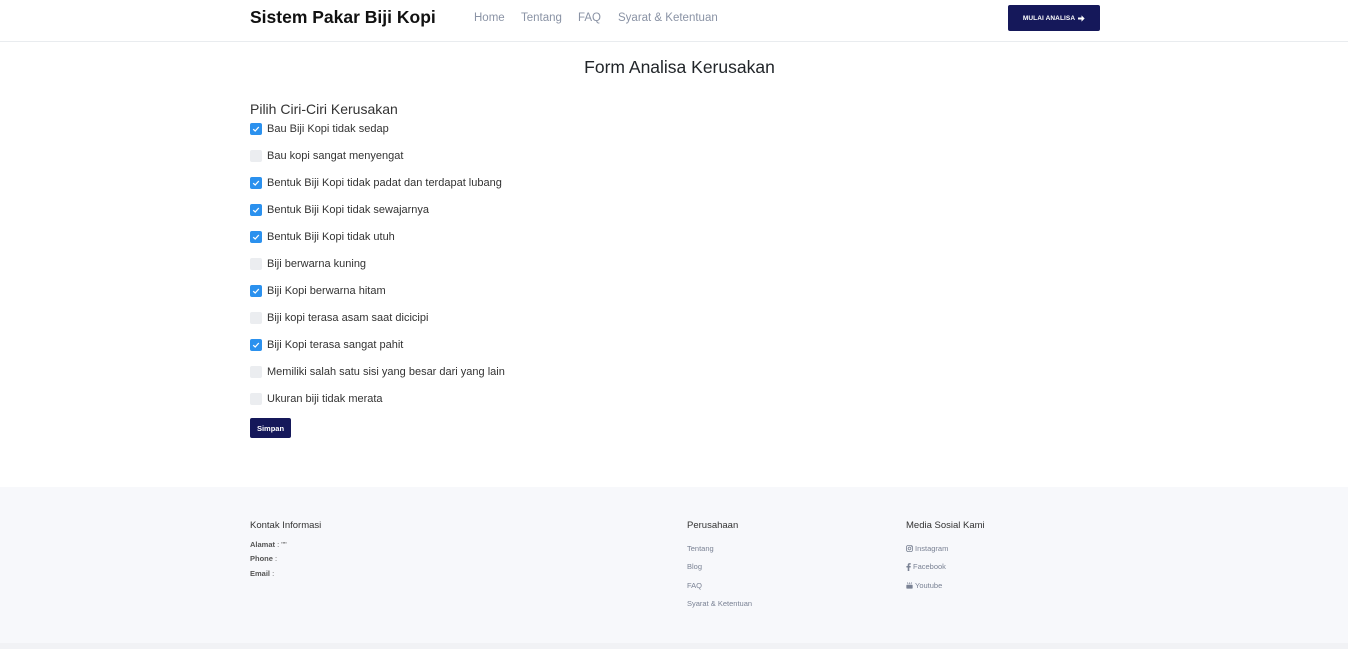  I want to click on footer-phone: Phone :, so click(263, 558).